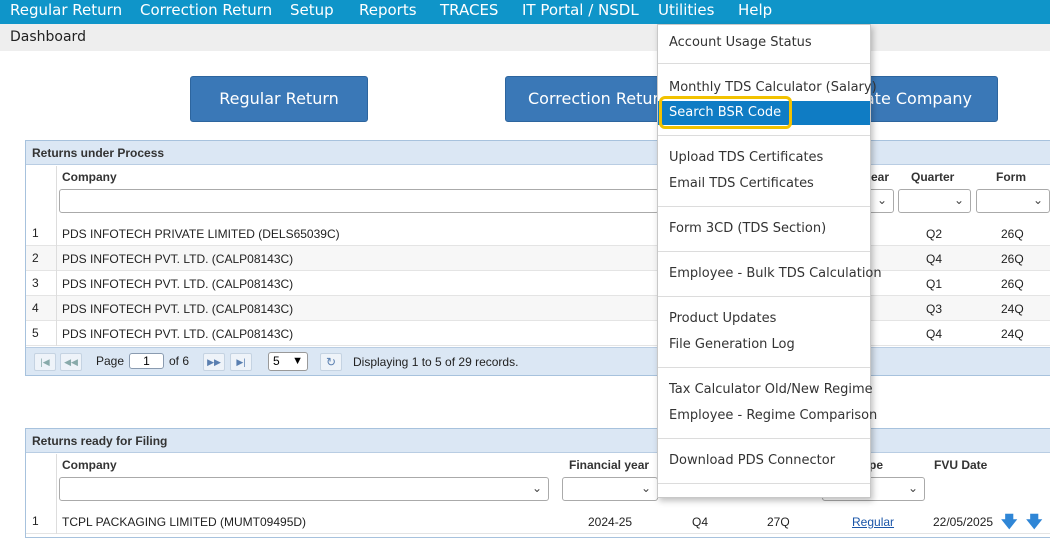 This screenshot has width=1050, height=538. What do you see at coordinates (934, 201) in the screenshot?
I see `quarter-filter-select: ⌄` at bounding box center [934, 201].